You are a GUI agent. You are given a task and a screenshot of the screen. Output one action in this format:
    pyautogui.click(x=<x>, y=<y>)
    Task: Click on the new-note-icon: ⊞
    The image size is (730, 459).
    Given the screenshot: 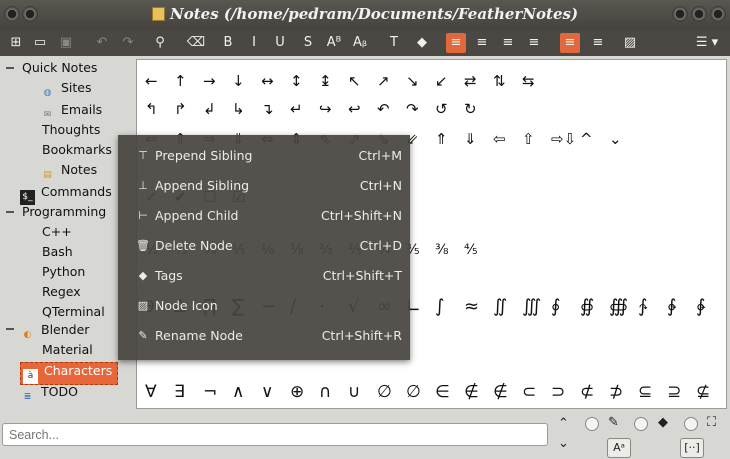 What is the action you would take?
    pyautogui.click(x=16, y=43)
    